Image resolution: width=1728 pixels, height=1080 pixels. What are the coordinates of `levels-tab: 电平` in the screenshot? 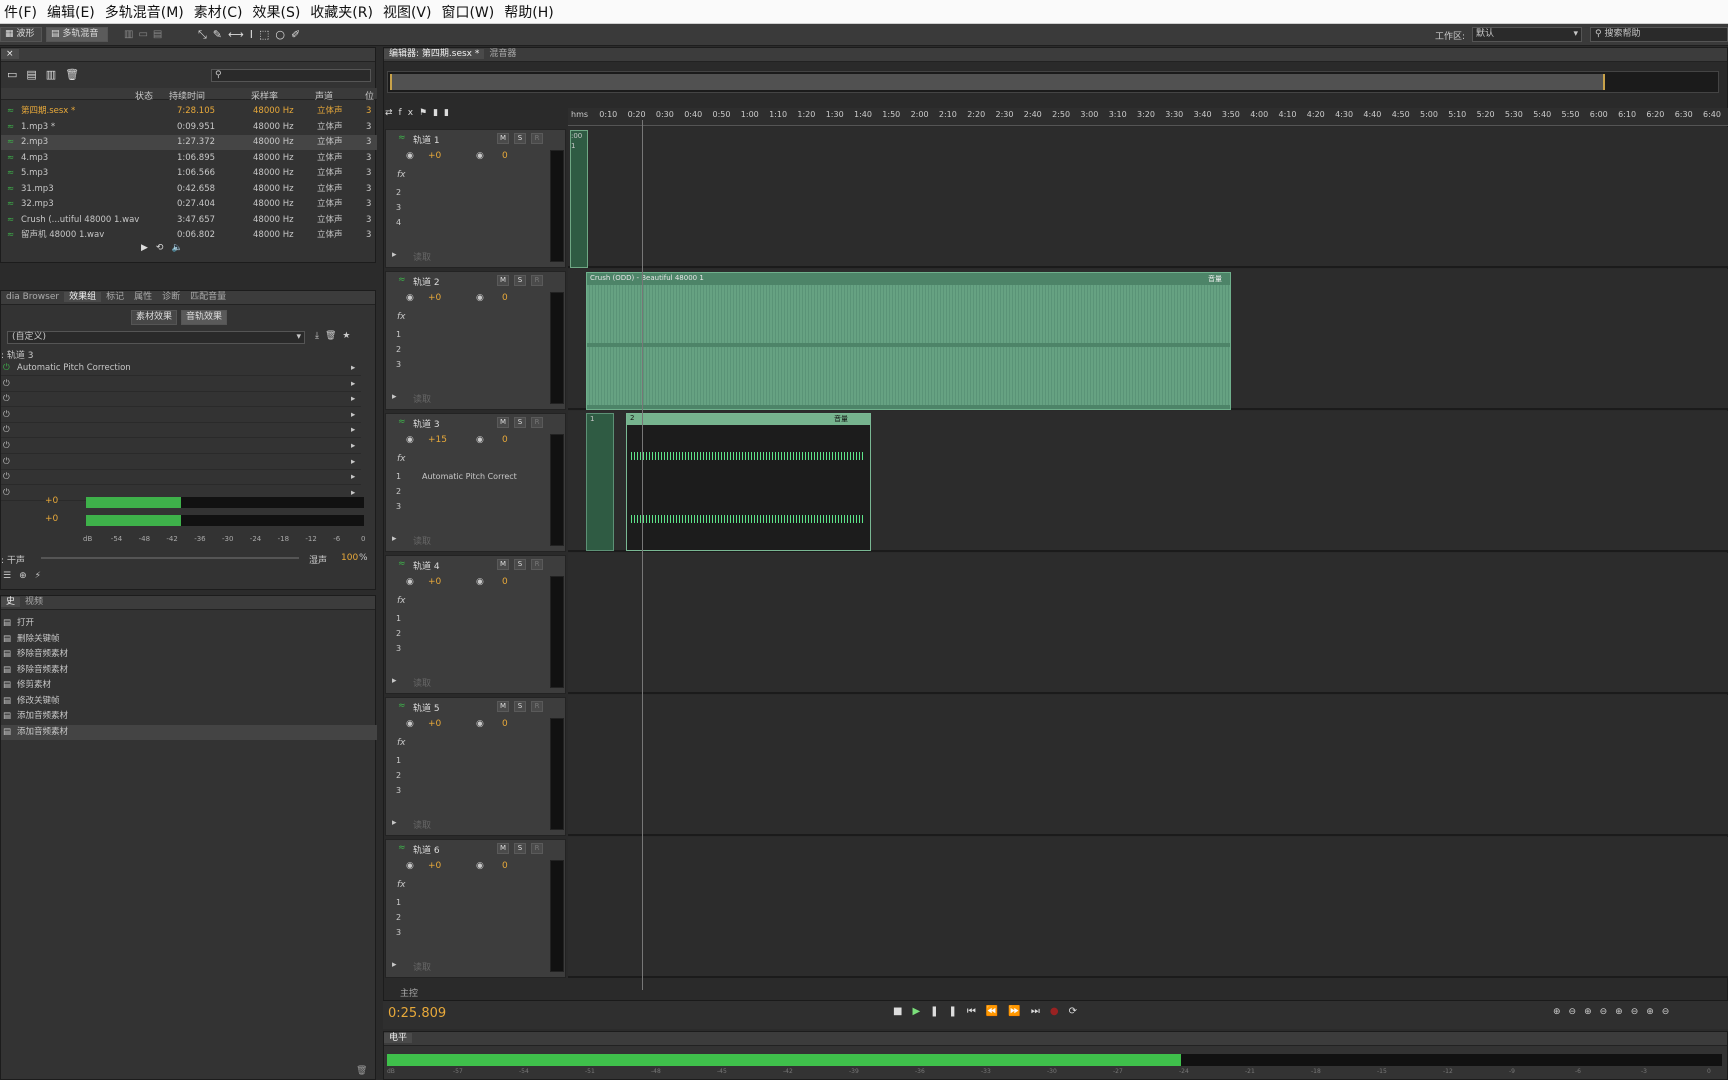 It's located at (398, 1038).